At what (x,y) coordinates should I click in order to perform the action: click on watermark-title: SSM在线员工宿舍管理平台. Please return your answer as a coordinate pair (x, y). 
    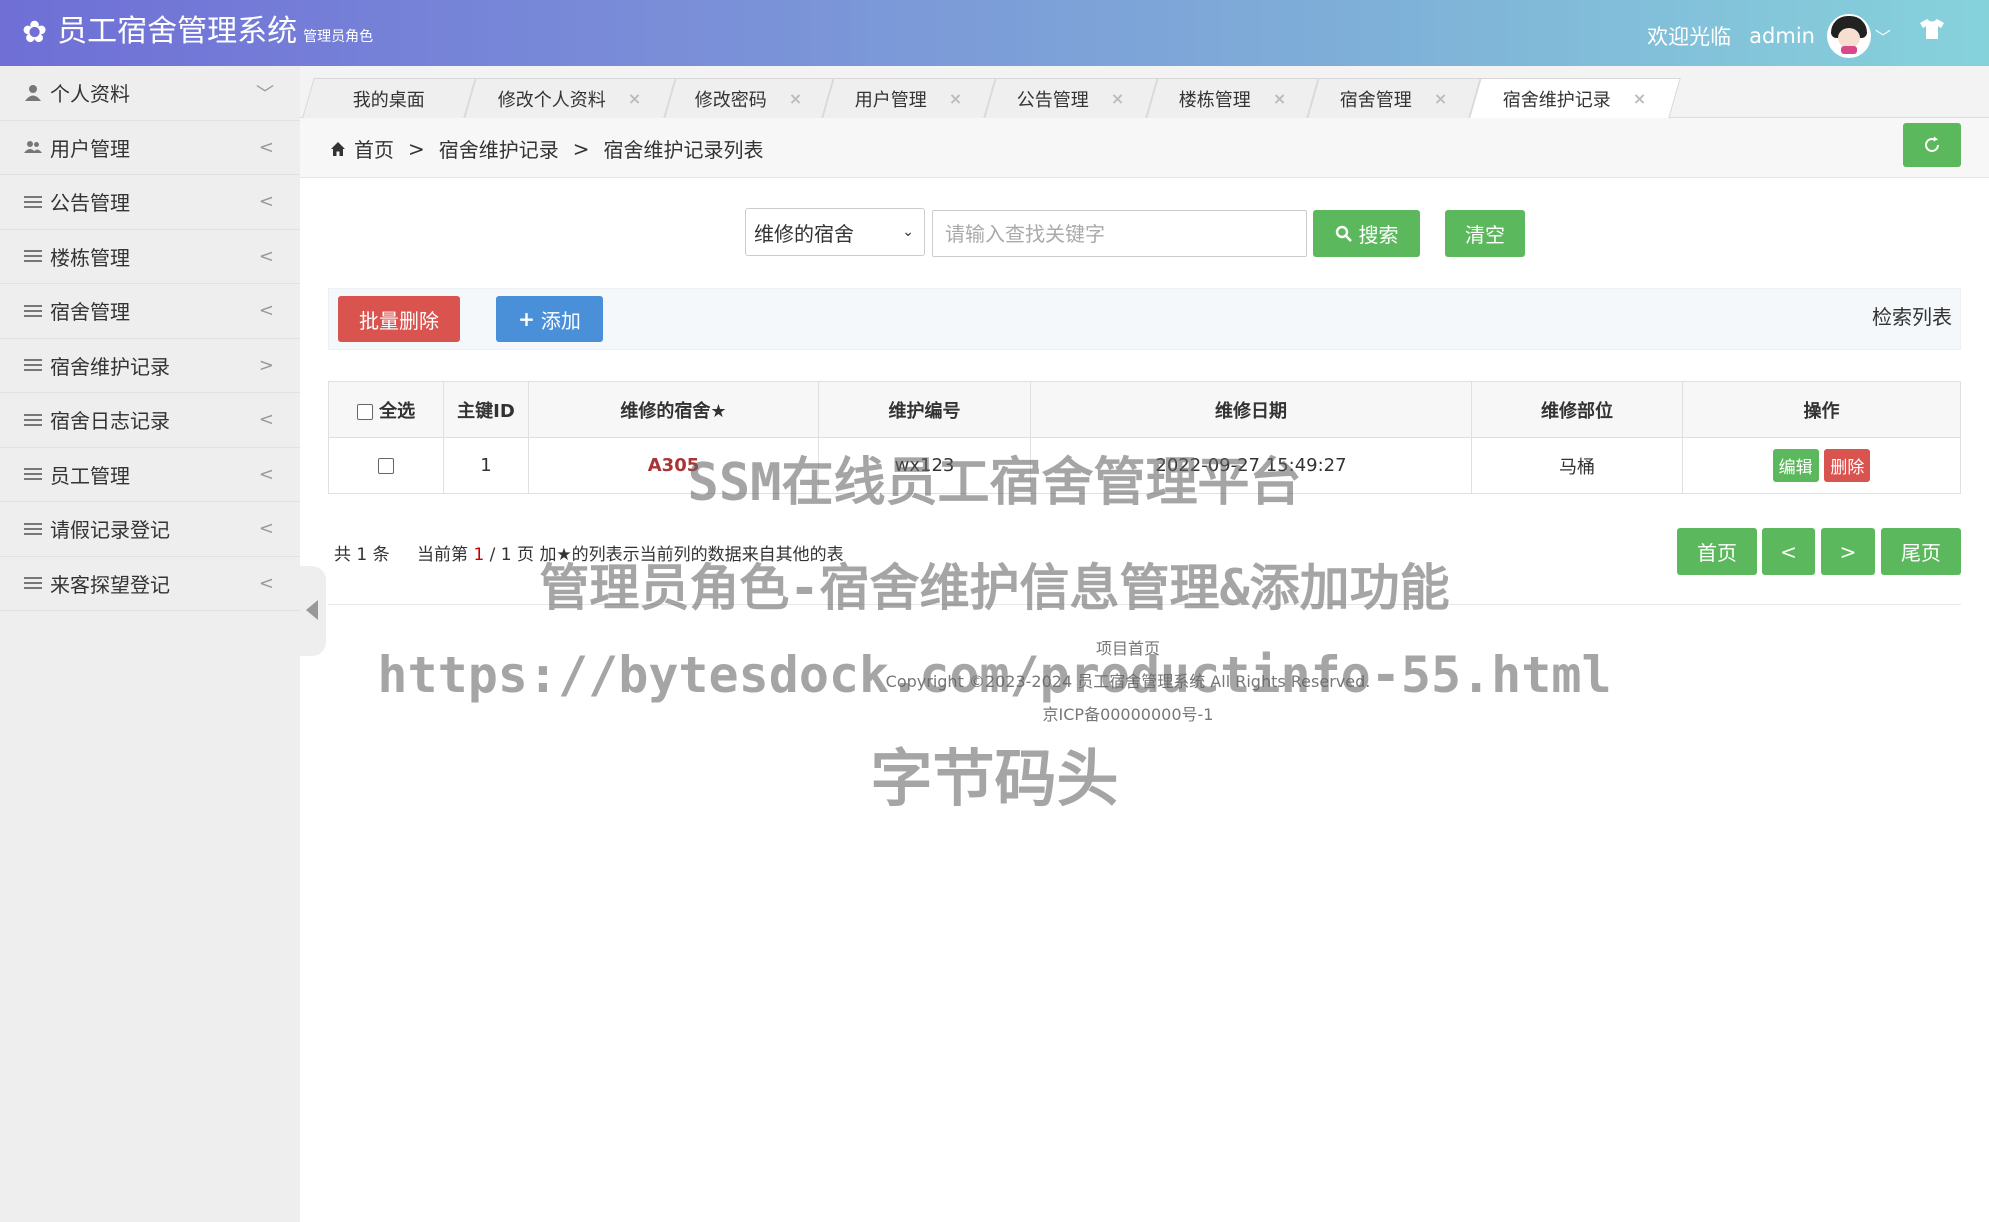
    Looking at the image, I should click on (994, 483).